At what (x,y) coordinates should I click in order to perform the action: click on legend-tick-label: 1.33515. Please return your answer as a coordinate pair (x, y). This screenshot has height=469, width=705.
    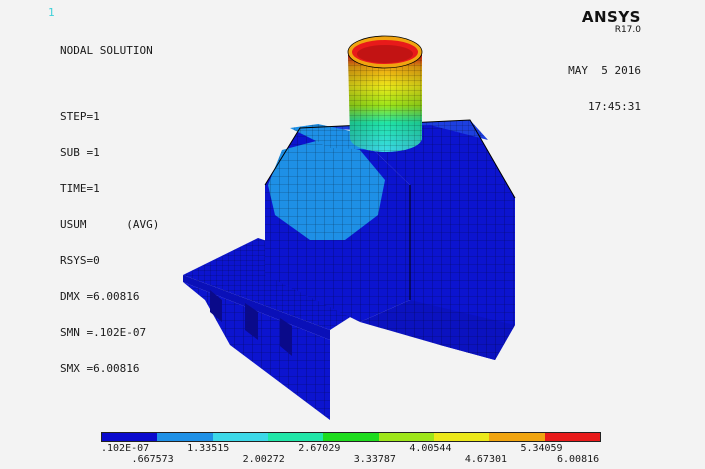
    Looking at the image, I should click on (208, 448).